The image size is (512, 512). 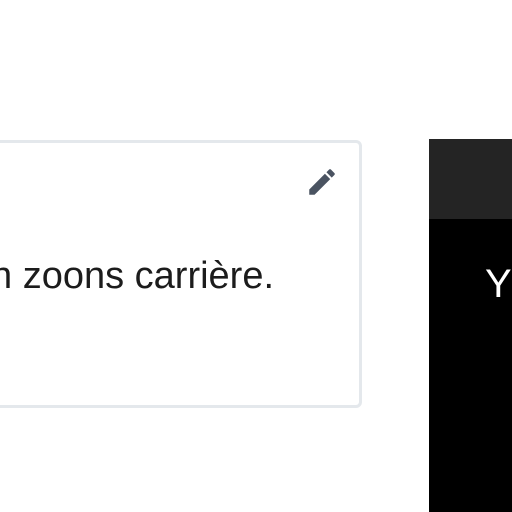 I want to click on edit-button, so click(x=322, y=182).